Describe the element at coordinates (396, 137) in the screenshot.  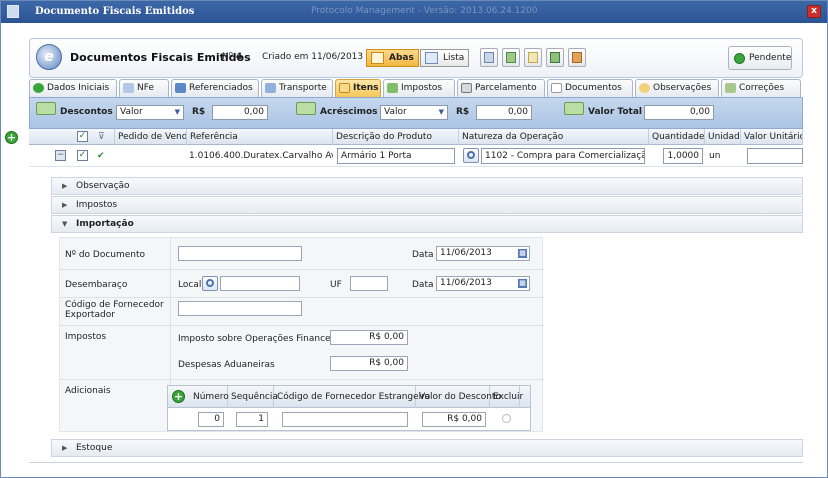
I see `col-descricao: Descrição do Produto` at that location.